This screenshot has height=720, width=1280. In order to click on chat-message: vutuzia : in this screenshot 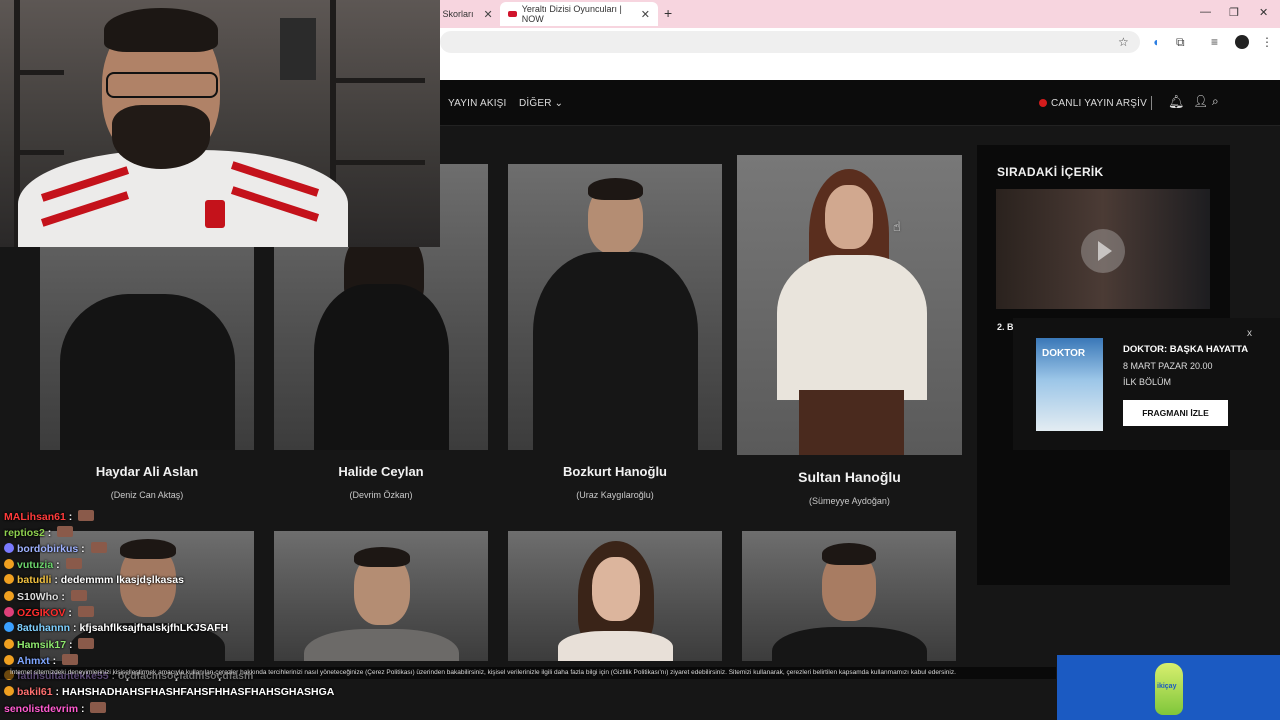, I will do `click(43, 565)`.